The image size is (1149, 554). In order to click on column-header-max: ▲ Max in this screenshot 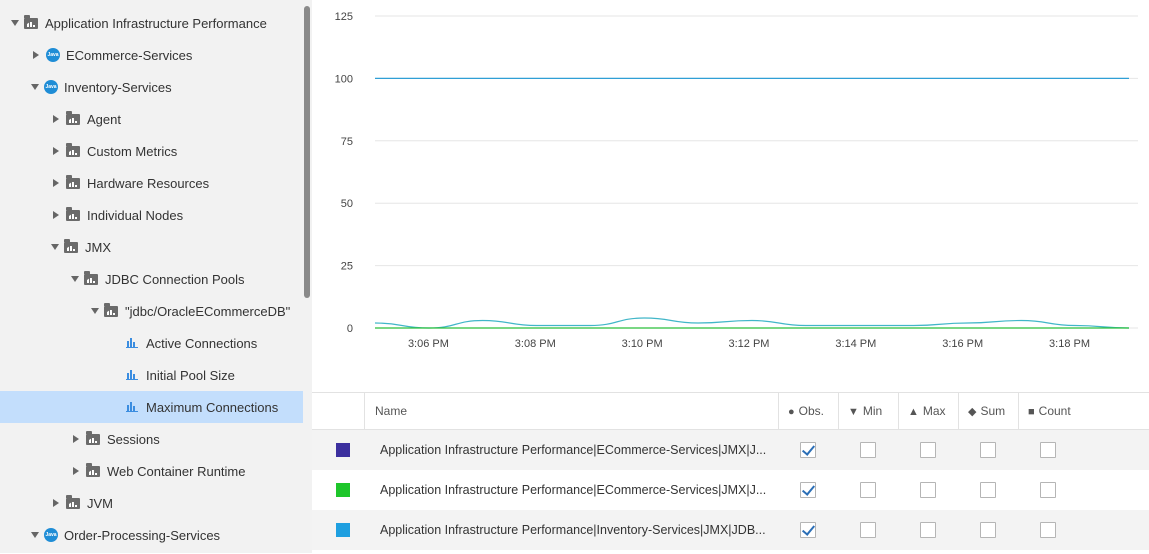, I will do `click(928, 411)`.